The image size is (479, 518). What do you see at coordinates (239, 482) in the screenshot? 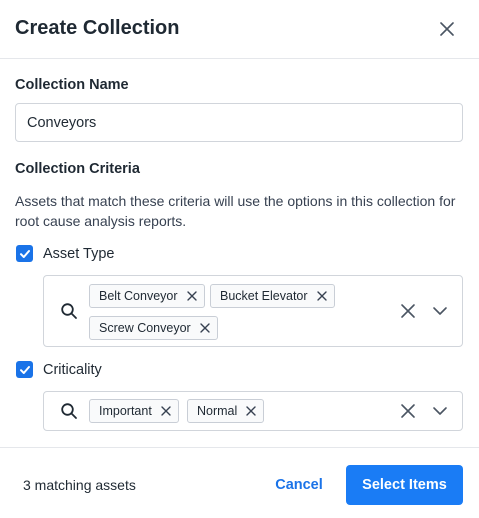
I see `dialog-footer: 3 matching assets Cancel Select Items` at bounding box center [239, 482].